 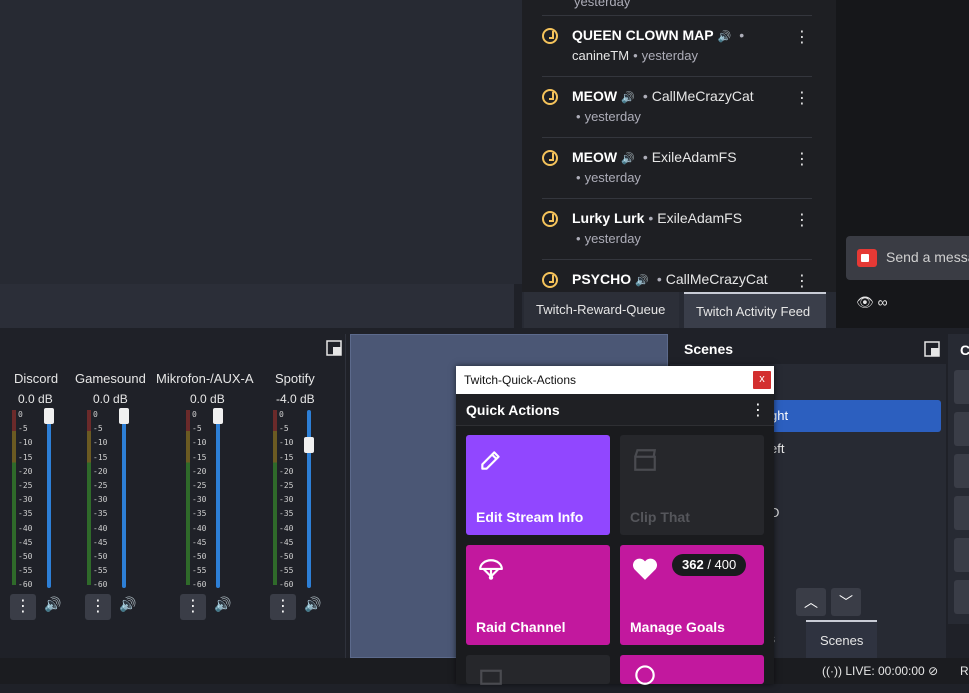 What do you see at coordinates (677, 107) in the screenshot?
I see `feed-item: MEOW 🔊 • CallMeCrazyCat • yesterday ⋮` at bounding box center [677, 107].